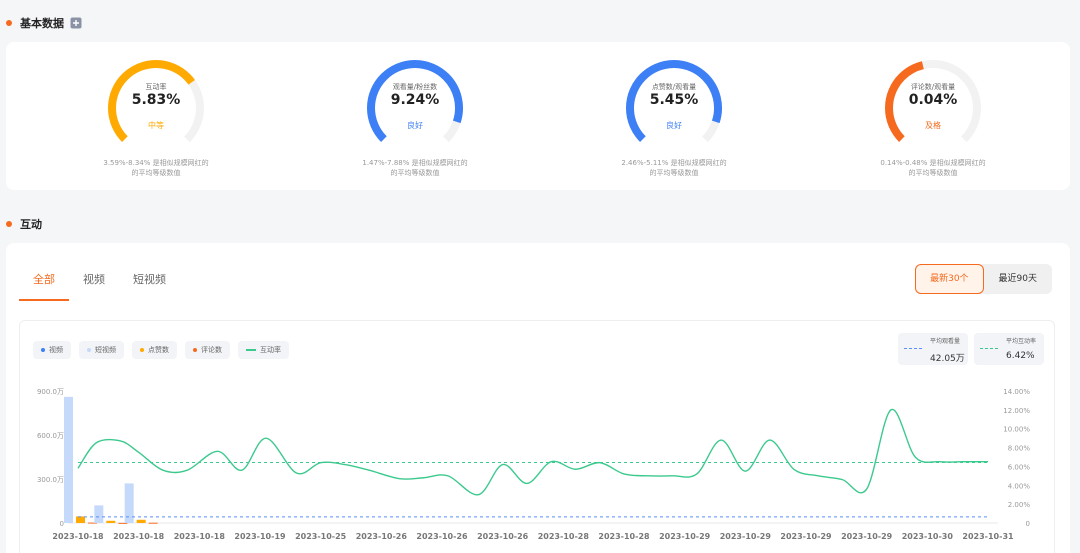  Describe the element at coordinates (149, 282) in the screenshot. I see `tab-short-video: 短视频` at that location.